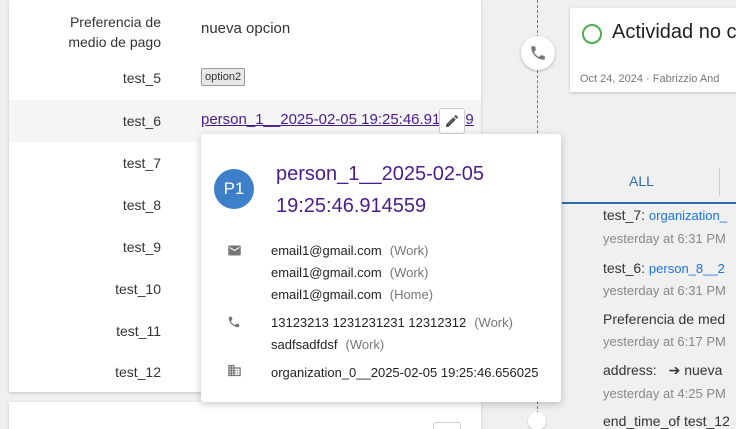 This screenshot has height=429, width=736. Describe the element at coordinates (234, 189) in the screenshot. I see `avatar: P1` at that location.